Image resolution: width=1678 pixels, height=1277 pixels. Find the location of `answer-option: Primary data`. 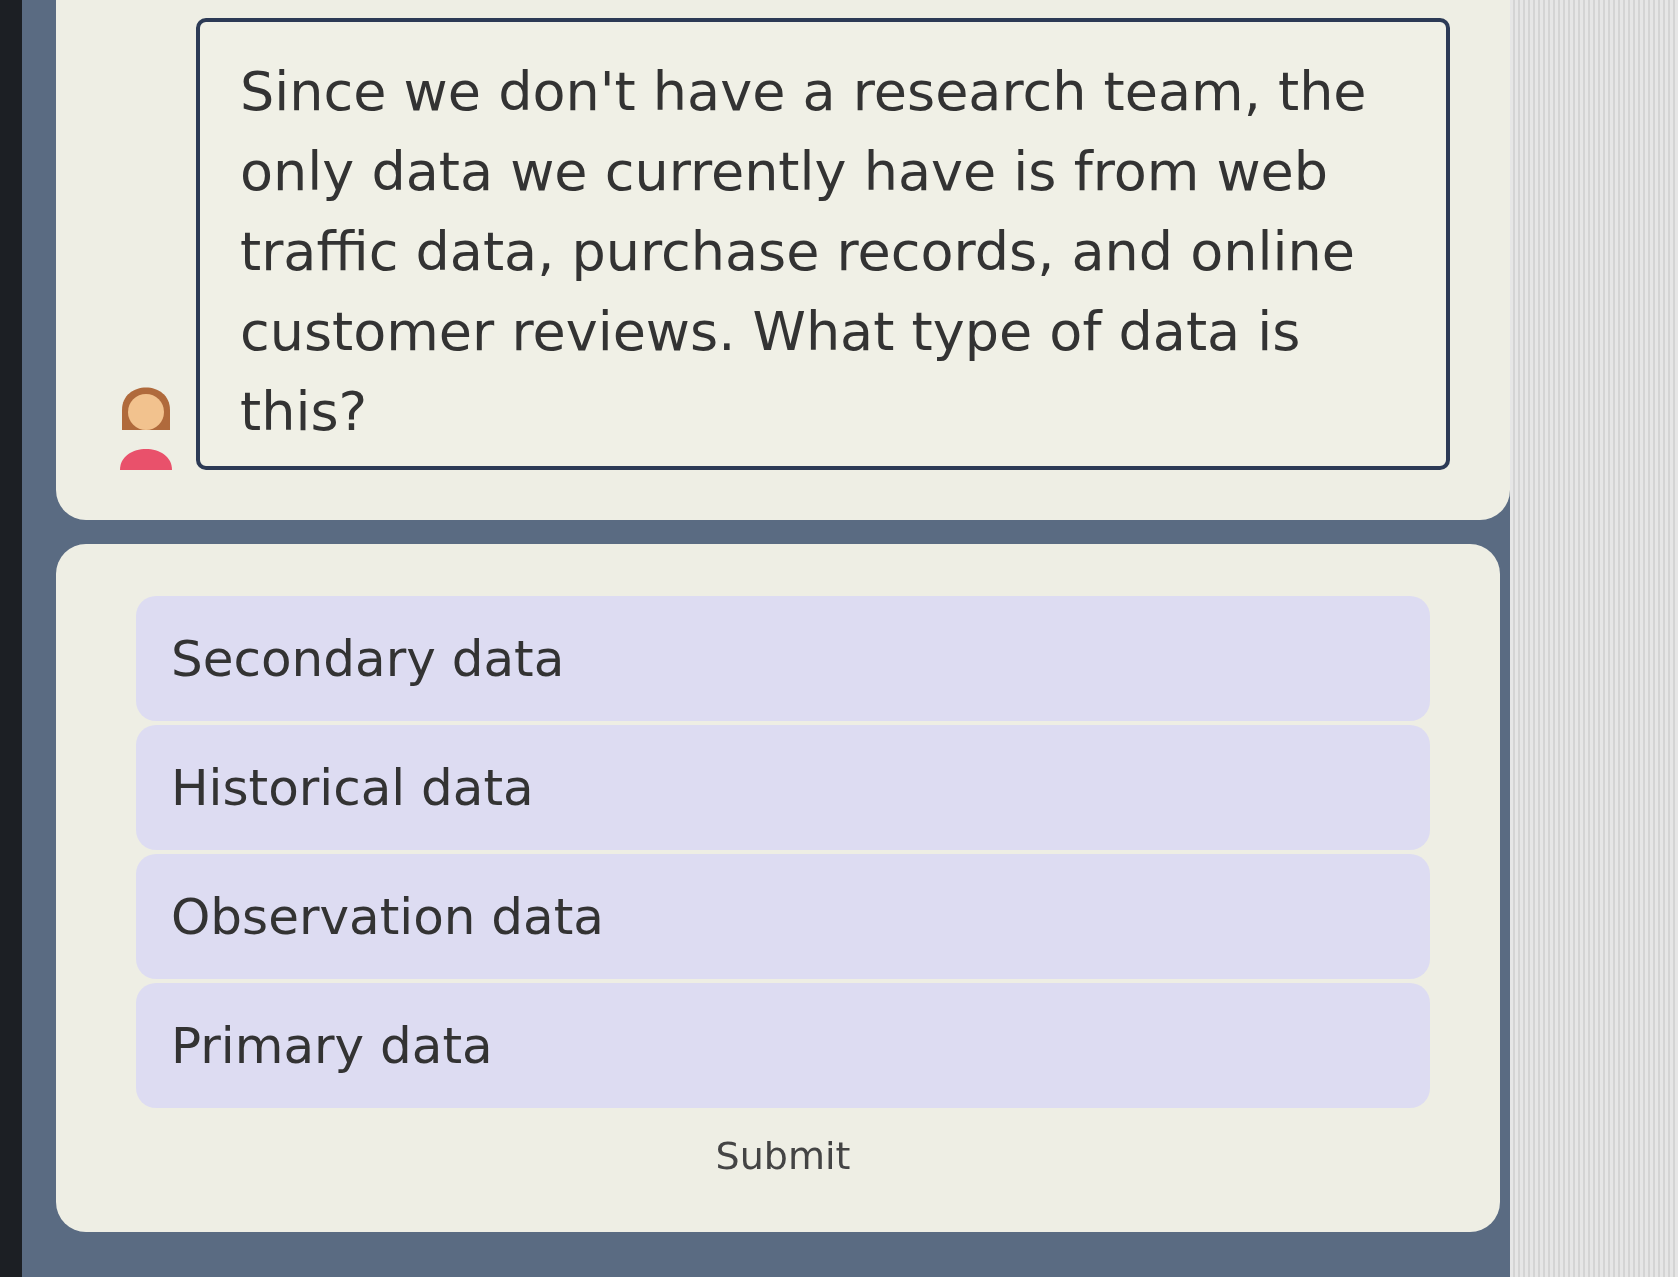

answer-option: Primary data is located at coordinates (783, 1045).